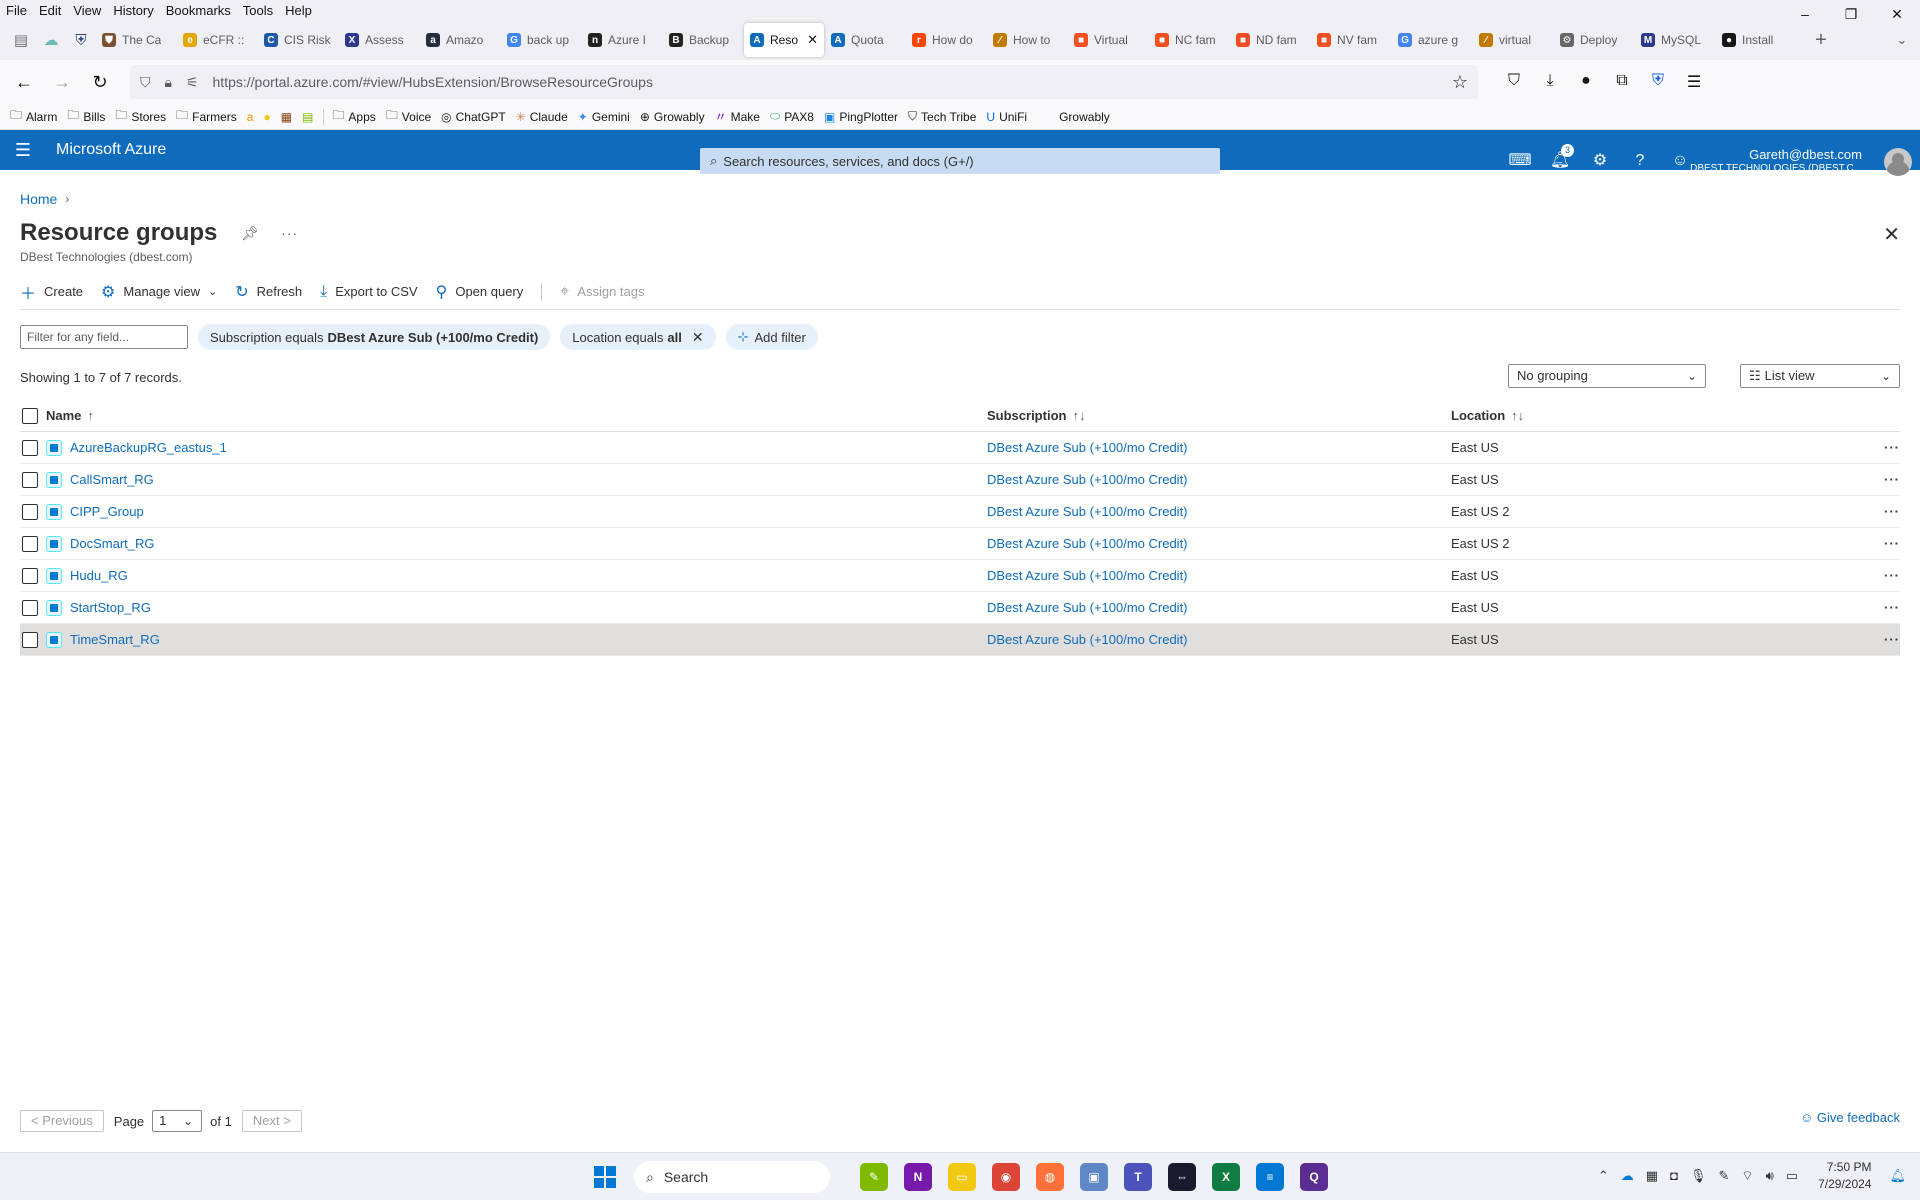 The image size is (1920, 1200). What do you see at coordinates (1898, 162) in the screenshot?
I see `avatar` at bounding box center [1898, 162].